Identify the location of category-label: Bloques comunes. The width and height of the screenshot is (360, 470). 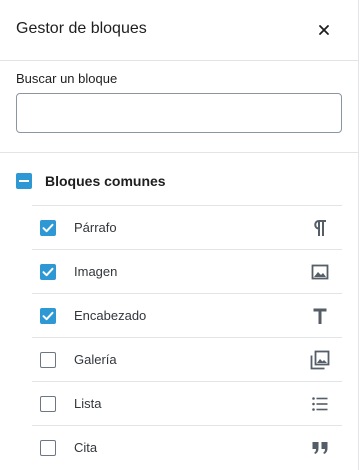
(105, 181).